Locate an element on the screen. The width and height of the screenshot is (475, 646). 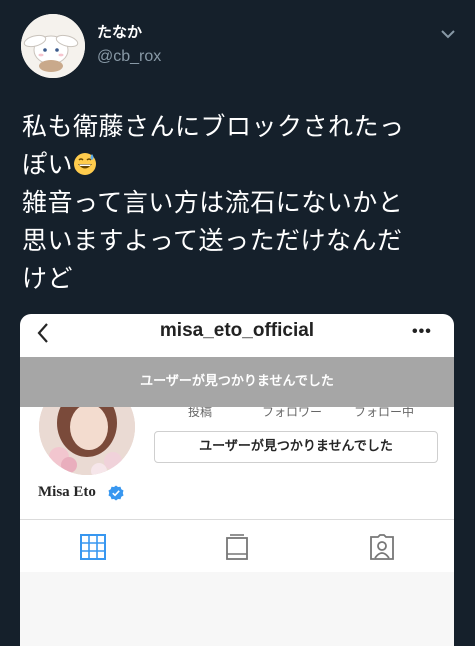
tweet-text-line: けど is located at coordinates (48, 278).